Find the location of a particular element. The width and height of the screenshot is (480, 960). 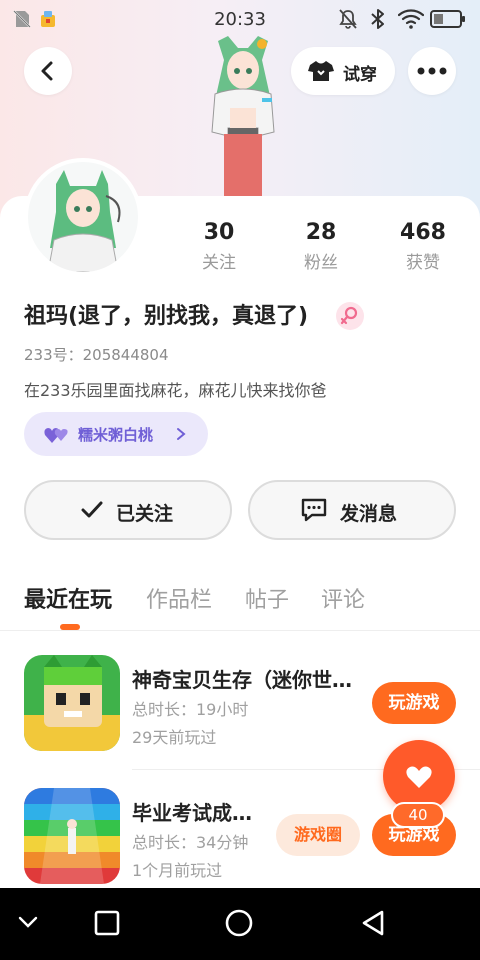

game-icon-graduation-exam is located at coordinates (72, 836).